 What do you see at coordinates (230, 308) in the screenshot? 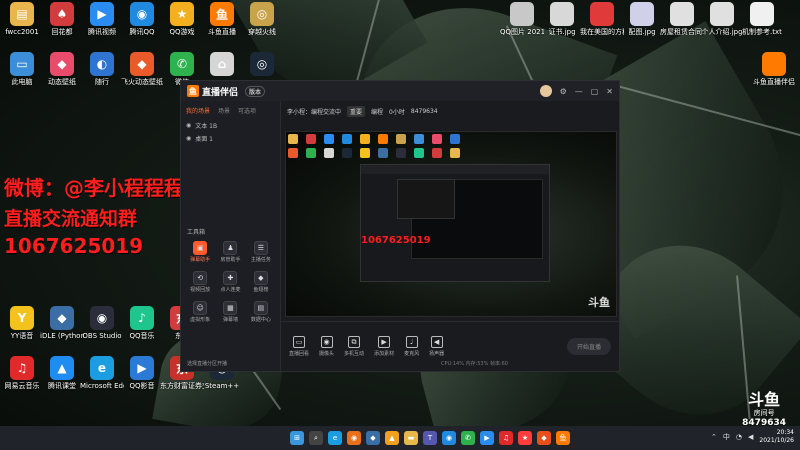
I see `tool-icon: ▦` at bounding box center [230, 308].